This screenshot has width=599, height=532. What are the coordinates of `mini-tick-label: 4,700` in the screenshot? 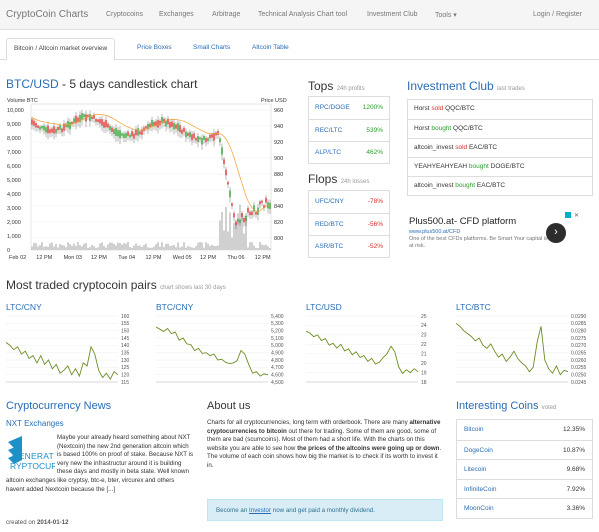 It's located at (277, 368).